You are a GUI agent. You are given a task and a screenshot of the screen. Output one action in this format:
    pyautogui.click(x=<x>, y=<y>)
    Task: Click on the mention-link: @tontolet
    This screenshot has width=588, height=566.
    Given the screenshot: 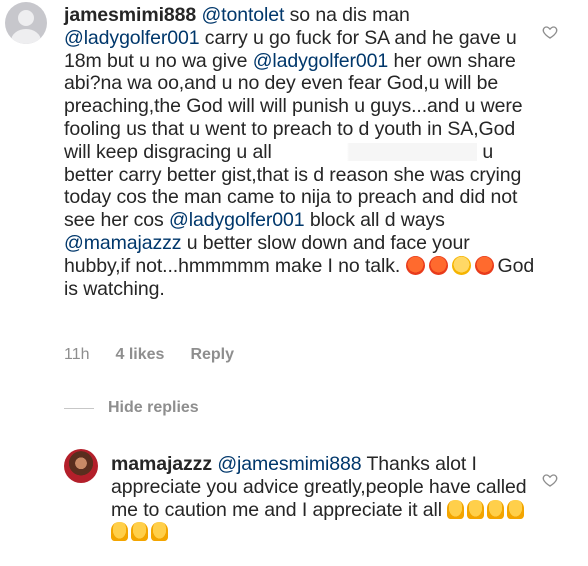 What is the action you would take?
    pyautogui.click(x=242, y=15)
    